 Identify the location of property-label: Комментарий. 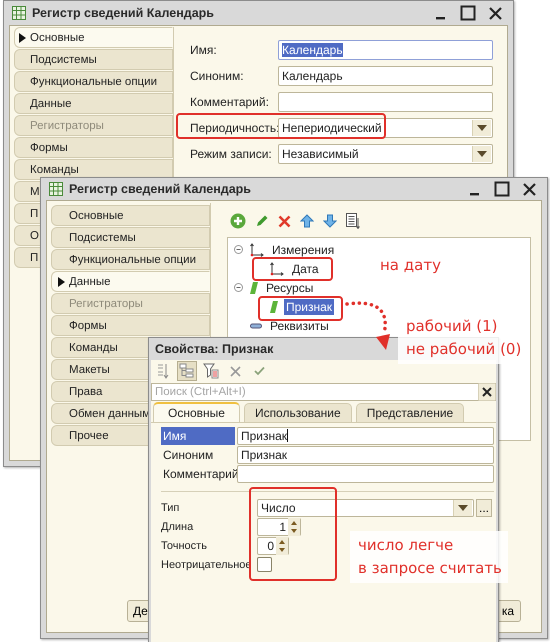
(198, 473).